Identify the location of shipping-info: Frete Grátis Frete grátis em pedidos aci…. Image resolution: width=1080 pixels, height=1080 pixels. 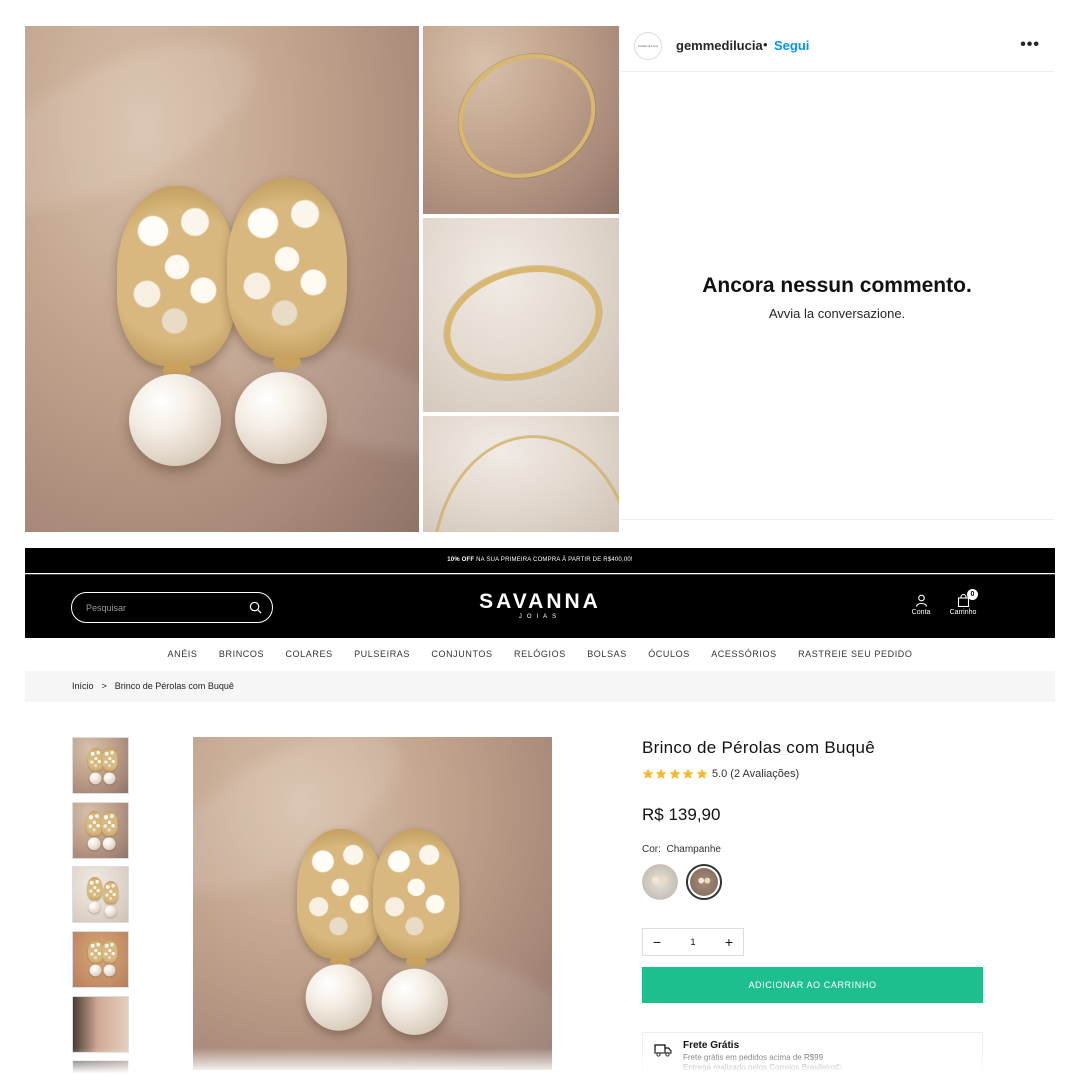
(812, 1052).